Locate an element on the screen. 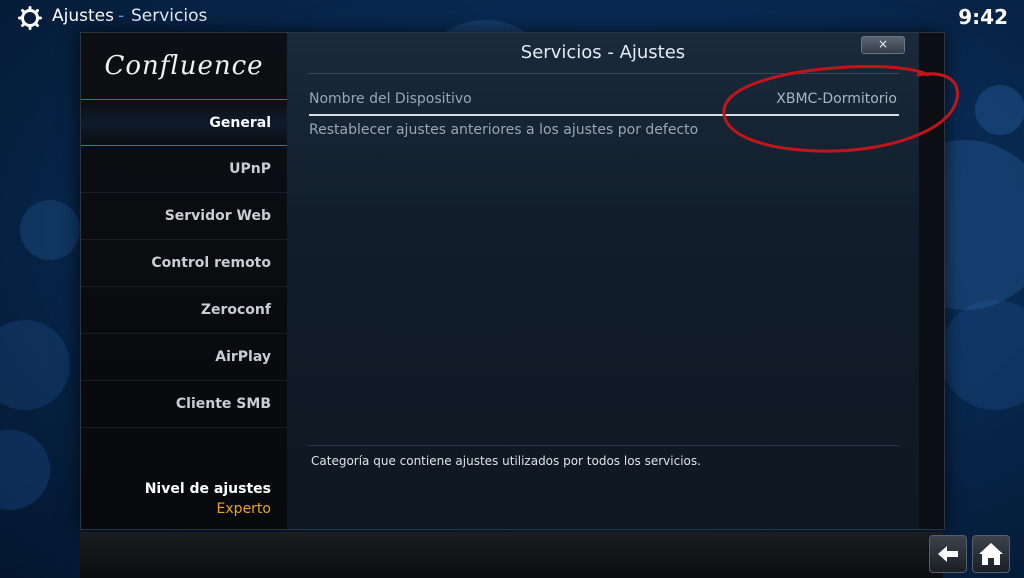 The height and width of the screenshot is (578, 1024). bottom-bar is located at coordinates (511, 555).